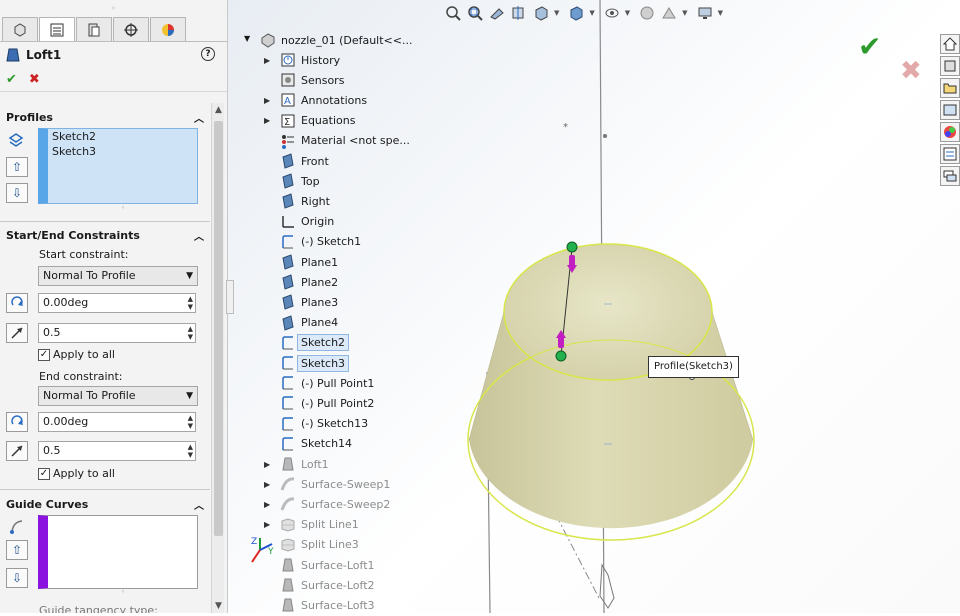 The width and height of the screenshot is (960, 616). Describe the element at coordinates (319, 403) in the screenshot. I see `tree-item: (-) Pull Point2` at that location.